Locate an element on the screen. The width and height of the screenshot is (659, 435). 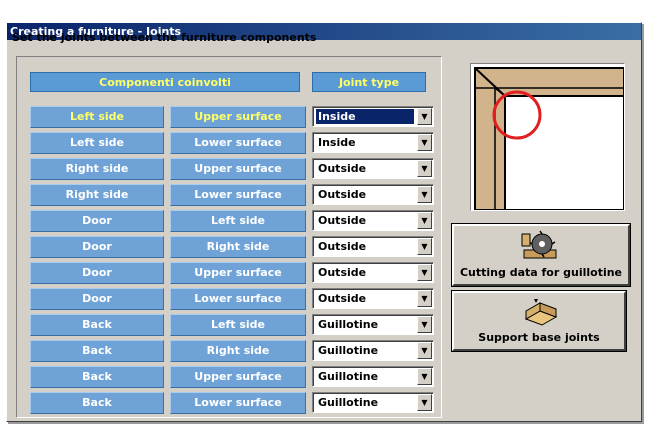
cutting-data-label: Cutting data for guillotine is located at coordinates (541, 272).